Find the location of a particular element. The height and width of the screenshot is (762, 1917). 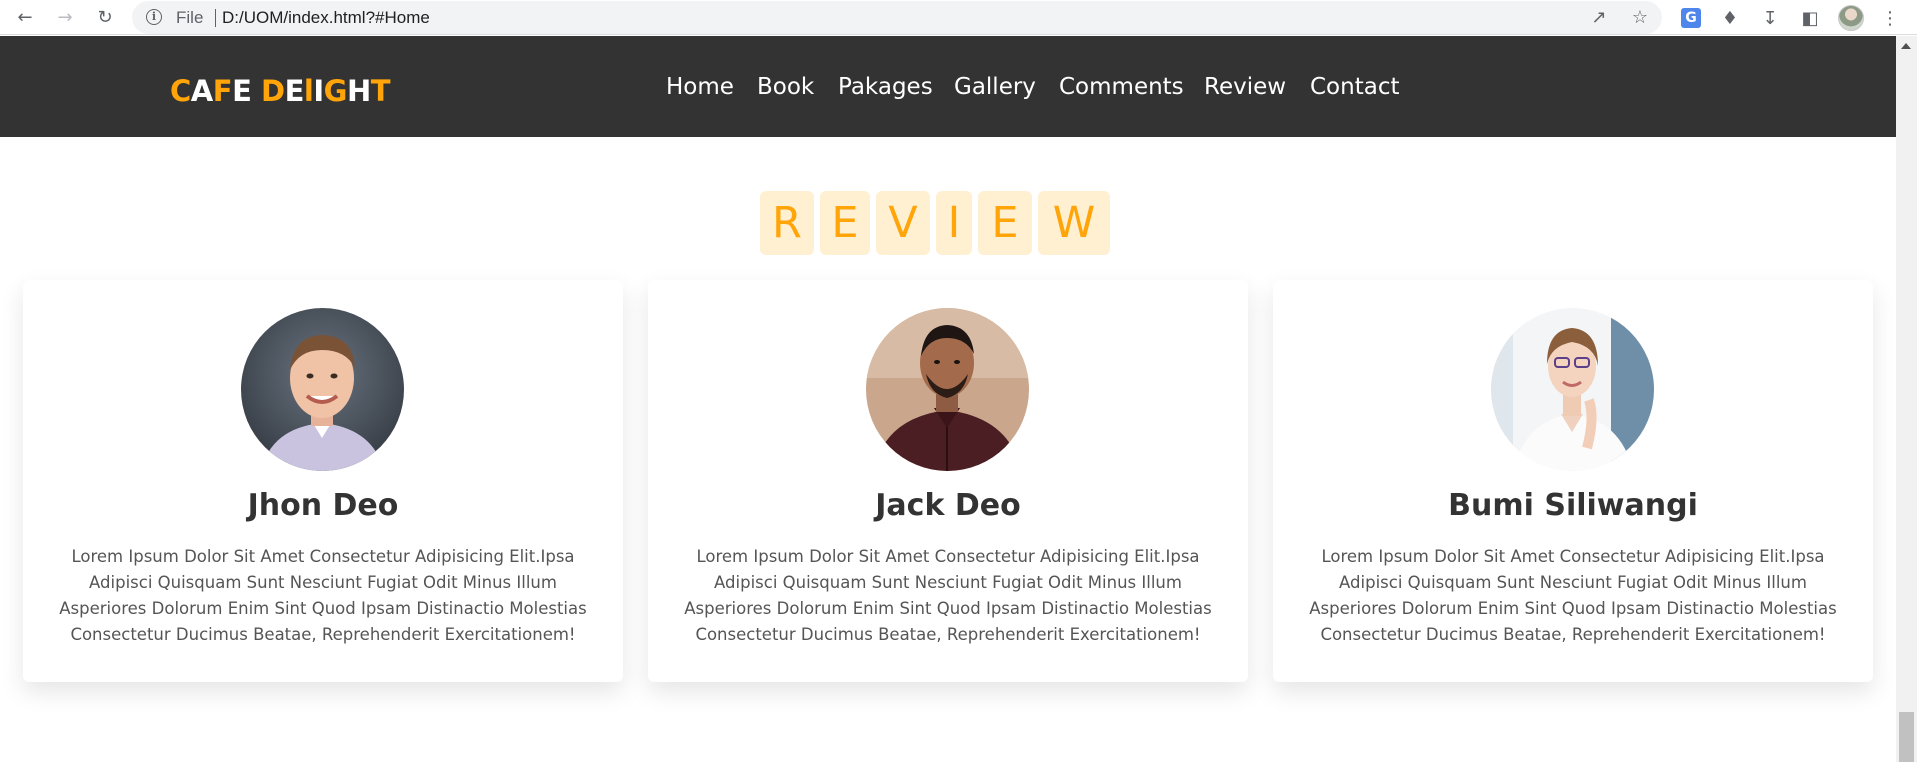

nav-link-comments: Comments is located at coordinates (1121, 87).